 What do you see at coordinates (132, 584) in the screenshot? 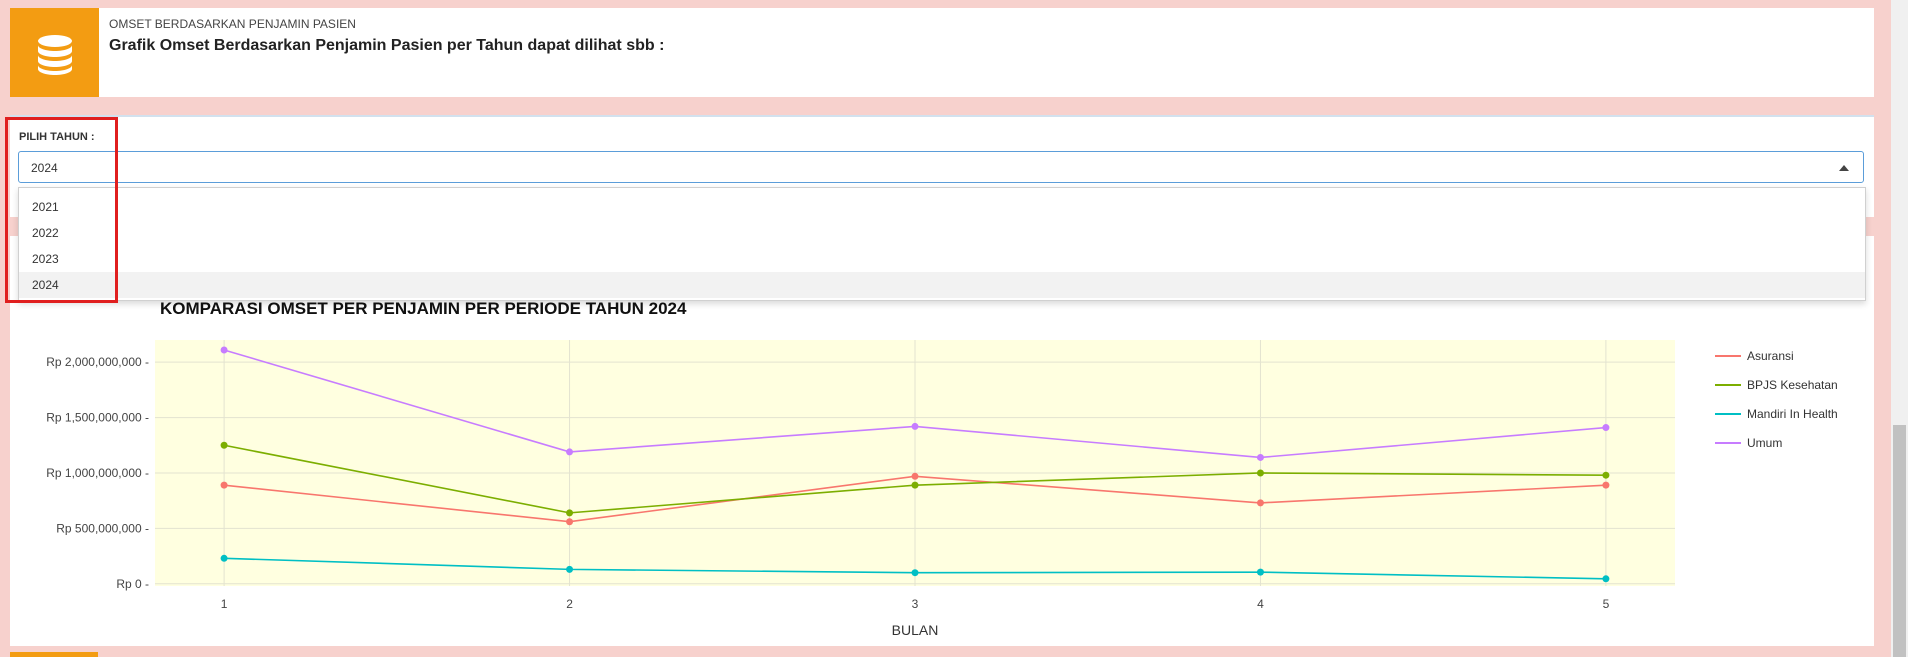
I see `y-tick-label: Rp 0 -` at bounding box center [132, 584].